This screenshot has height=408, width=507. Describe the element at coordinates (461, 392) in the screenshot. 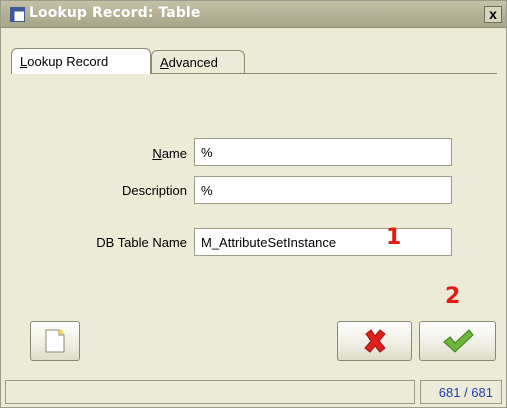

I see `record-count: 681 / 681` at that location.